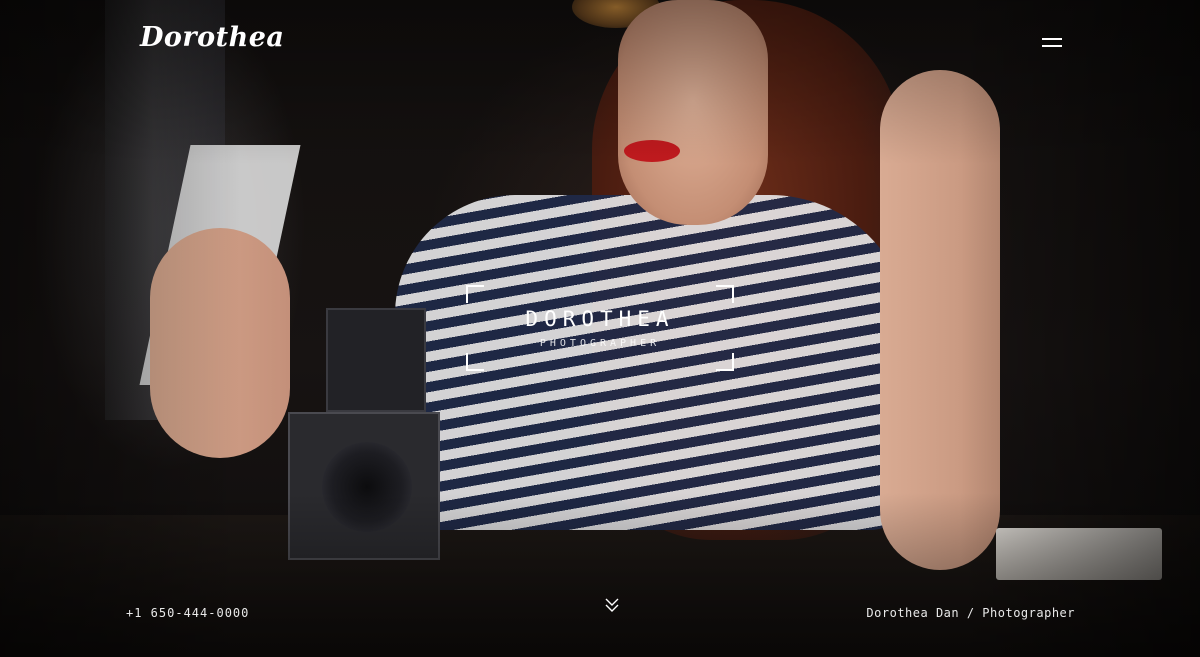 The height and width of the screenshot is (657, 1200). Describe the element at coordinates (475, 294) in the screenshot. I see `frame-corner-top-left` at that location.